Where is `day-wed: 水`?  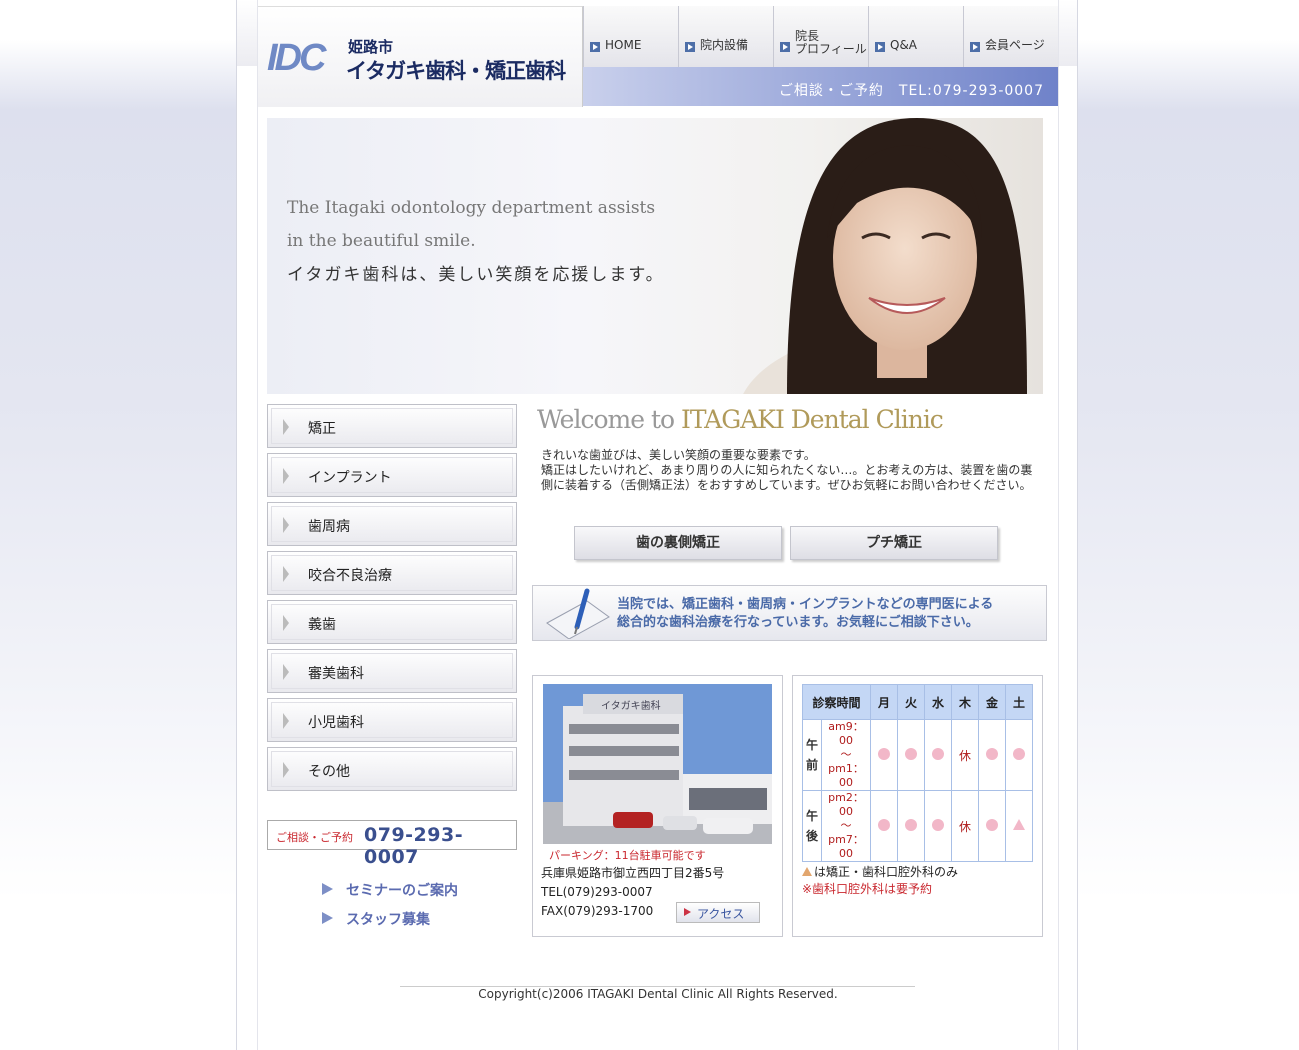 day-wed: 水 is located at coordinates (938, 702).